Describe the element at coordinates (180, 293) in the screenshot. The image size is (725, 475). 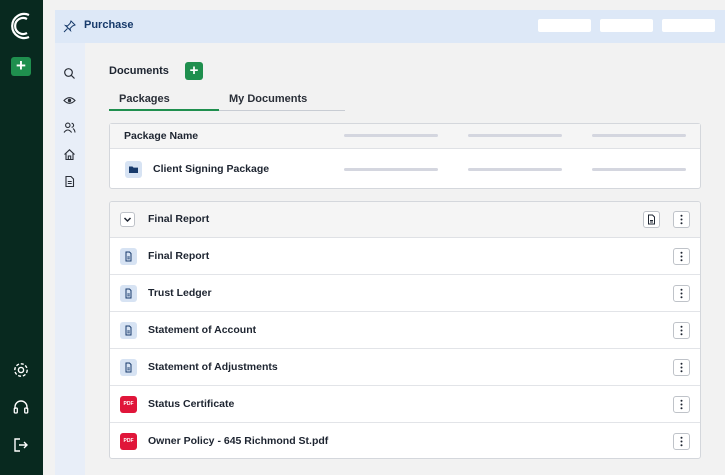
I see `document-name: Trust Ledger` at that location.